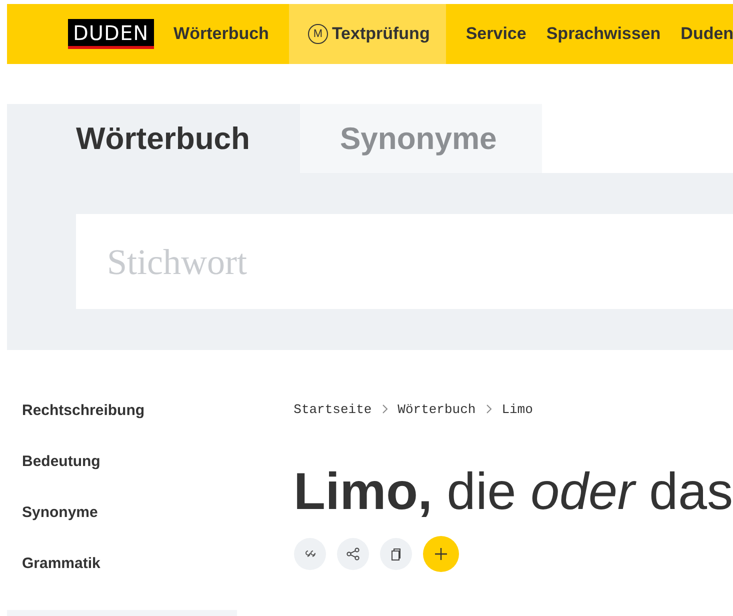  I want to click on breadcrumb-link: Wörterbuch, so click(437, 409).